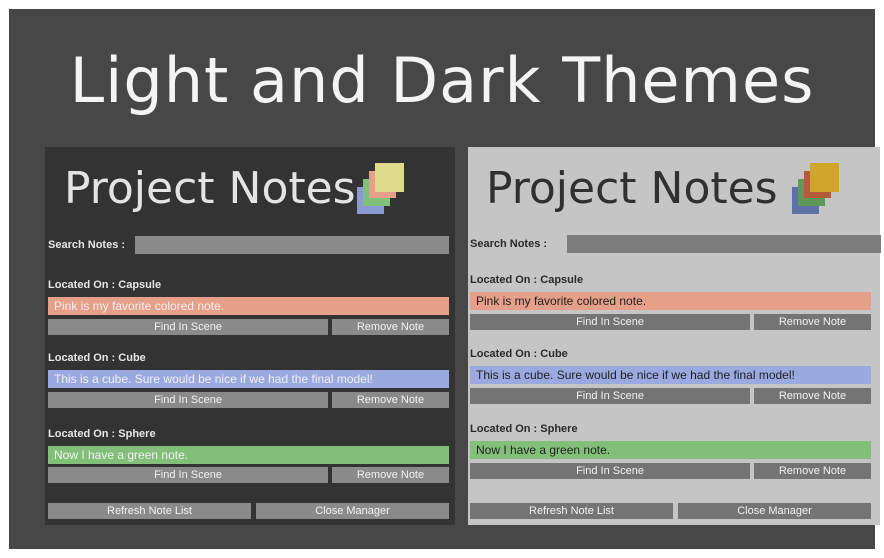 Image resolution: width=884 pixels, height=558 pixels. Describe the element at coordinates (442, 80) in the screenshot. I see `page-title: Light and Dark Themes` at that location.